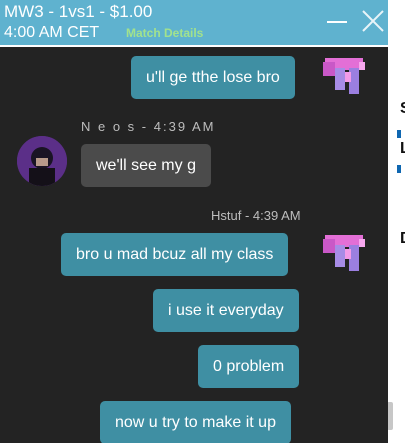 The image size is (405, 443). What do you see at coordinates (195, 422) in the screenshot?
I see `message-bubble-outgoing: now u try to make it up` at bounding box center [195, 422].